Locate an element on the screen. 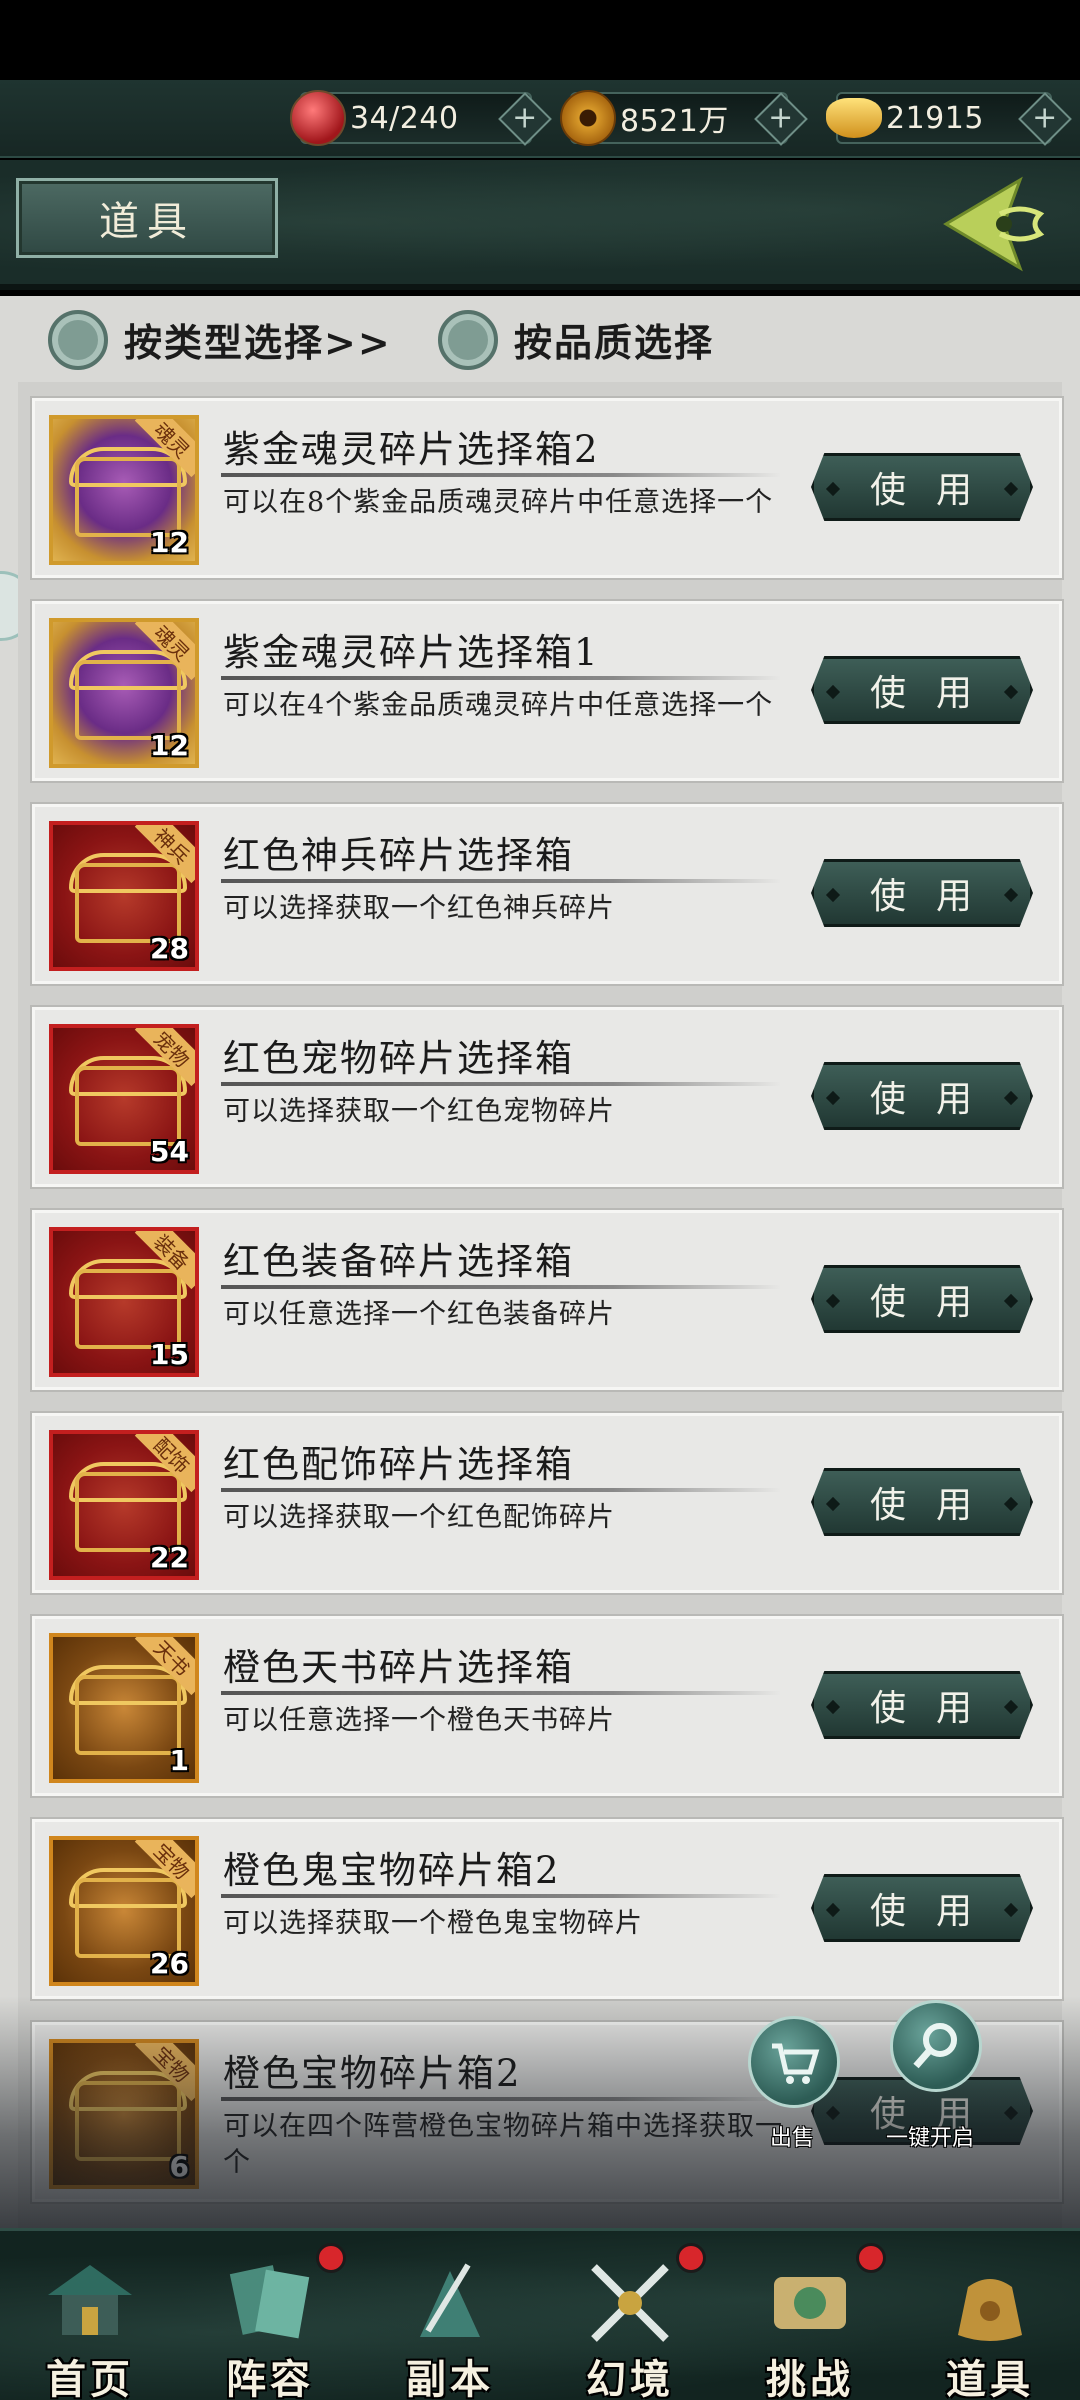 The image size is (1080, 2400). item-count: 15 is located at coordinates (169, 1354).